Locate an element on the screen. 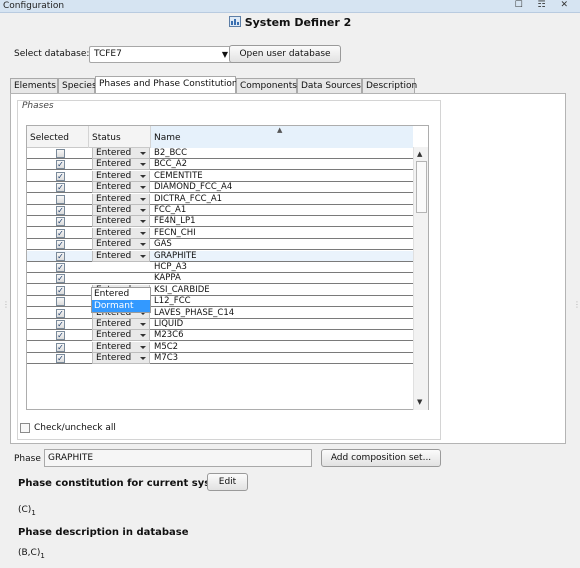  table-row: Entered B2_BCC is located at coordinates (220, 153).